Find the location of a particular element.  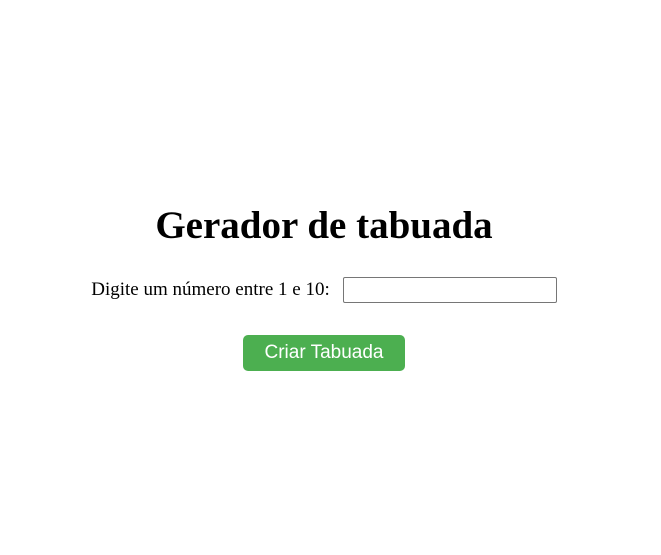

page-title: Gerador de tabuada is located at coordinates (324, 225).